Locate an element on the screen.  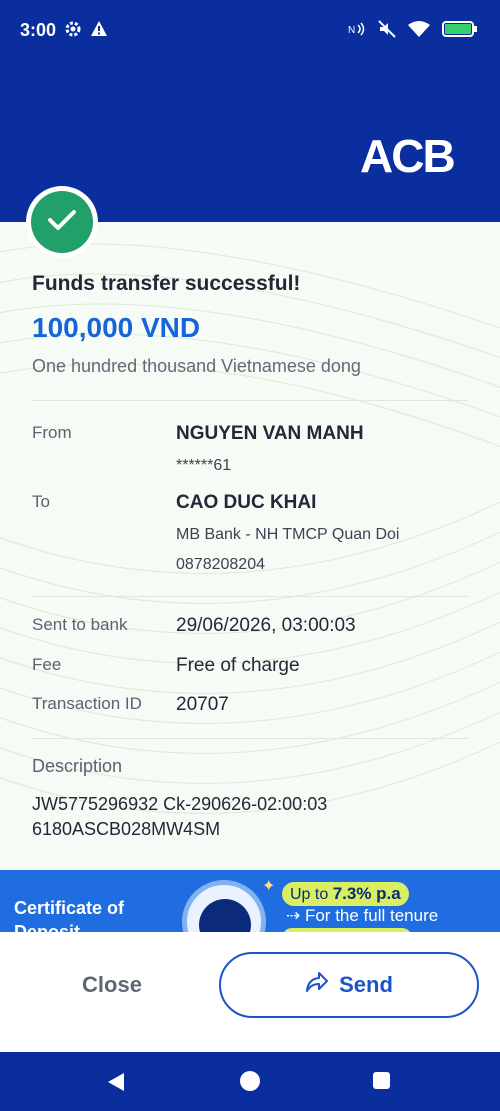
from-label: From is located at coordinates (52, 432).